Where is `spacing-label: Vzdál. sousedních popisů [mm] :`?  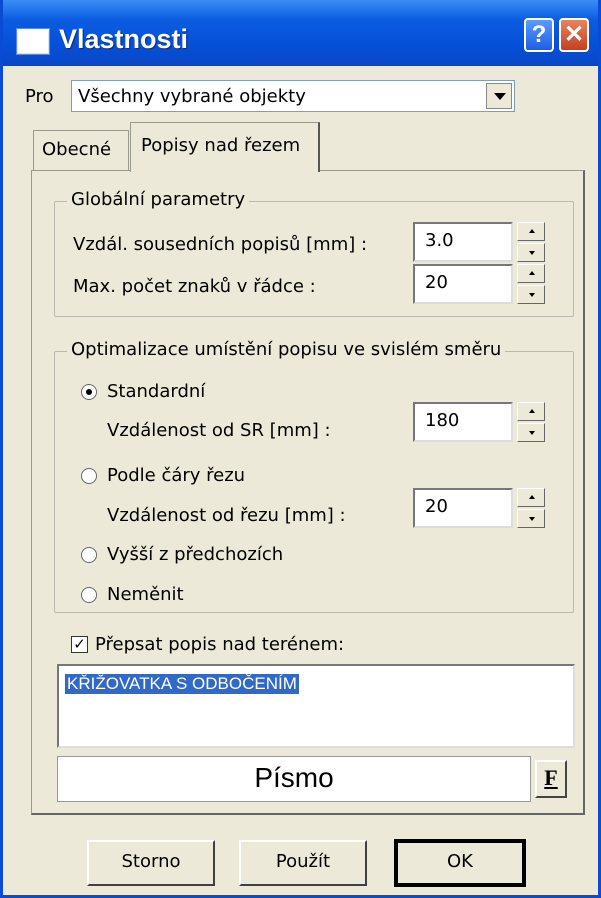 spacing-label: Vzdál. sousedních popisů [mm] : is located at coordinates (220, 244).